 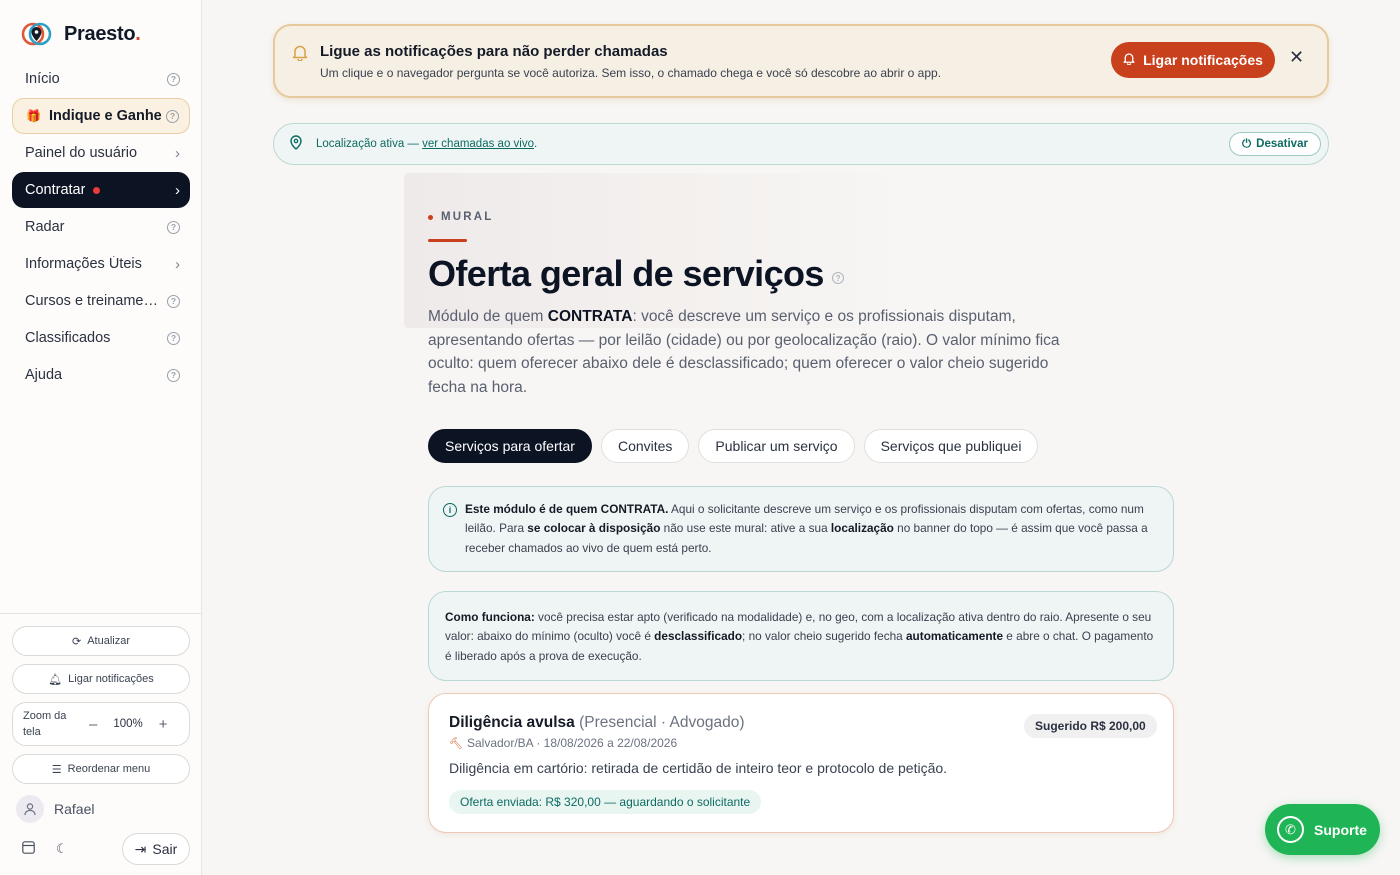 What do you see at coordinates (490, 617) in the screenshot?
I see `info-bold: Como funciona:` at bounding box center [490, 617].